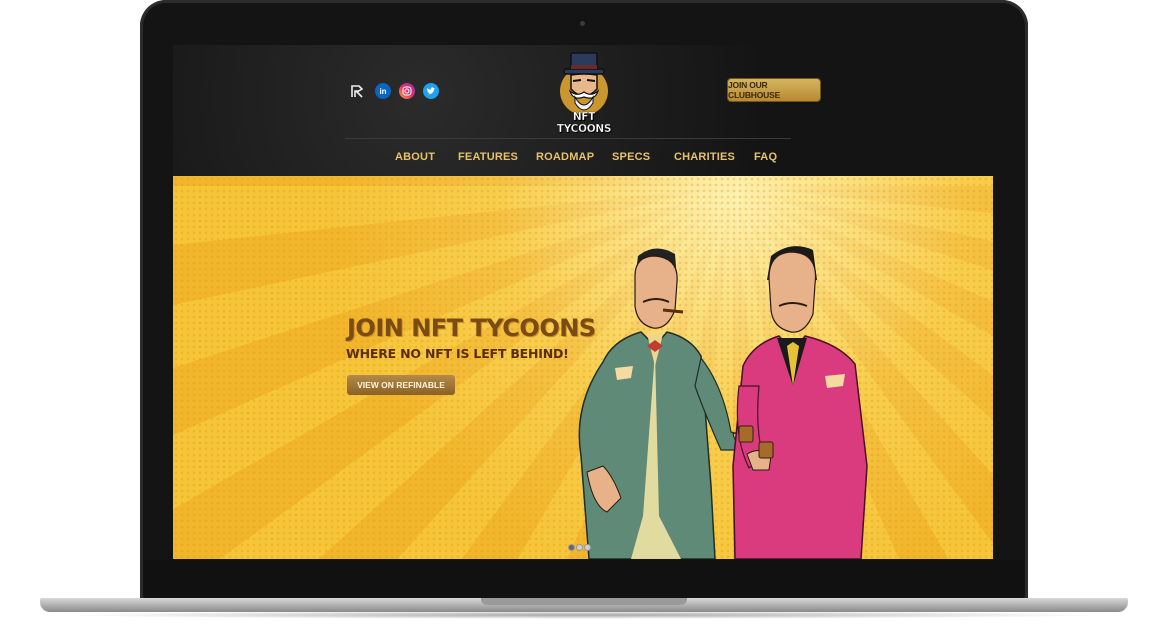  I want to click on nav-item-about: ABOUT, so click(415, 157).